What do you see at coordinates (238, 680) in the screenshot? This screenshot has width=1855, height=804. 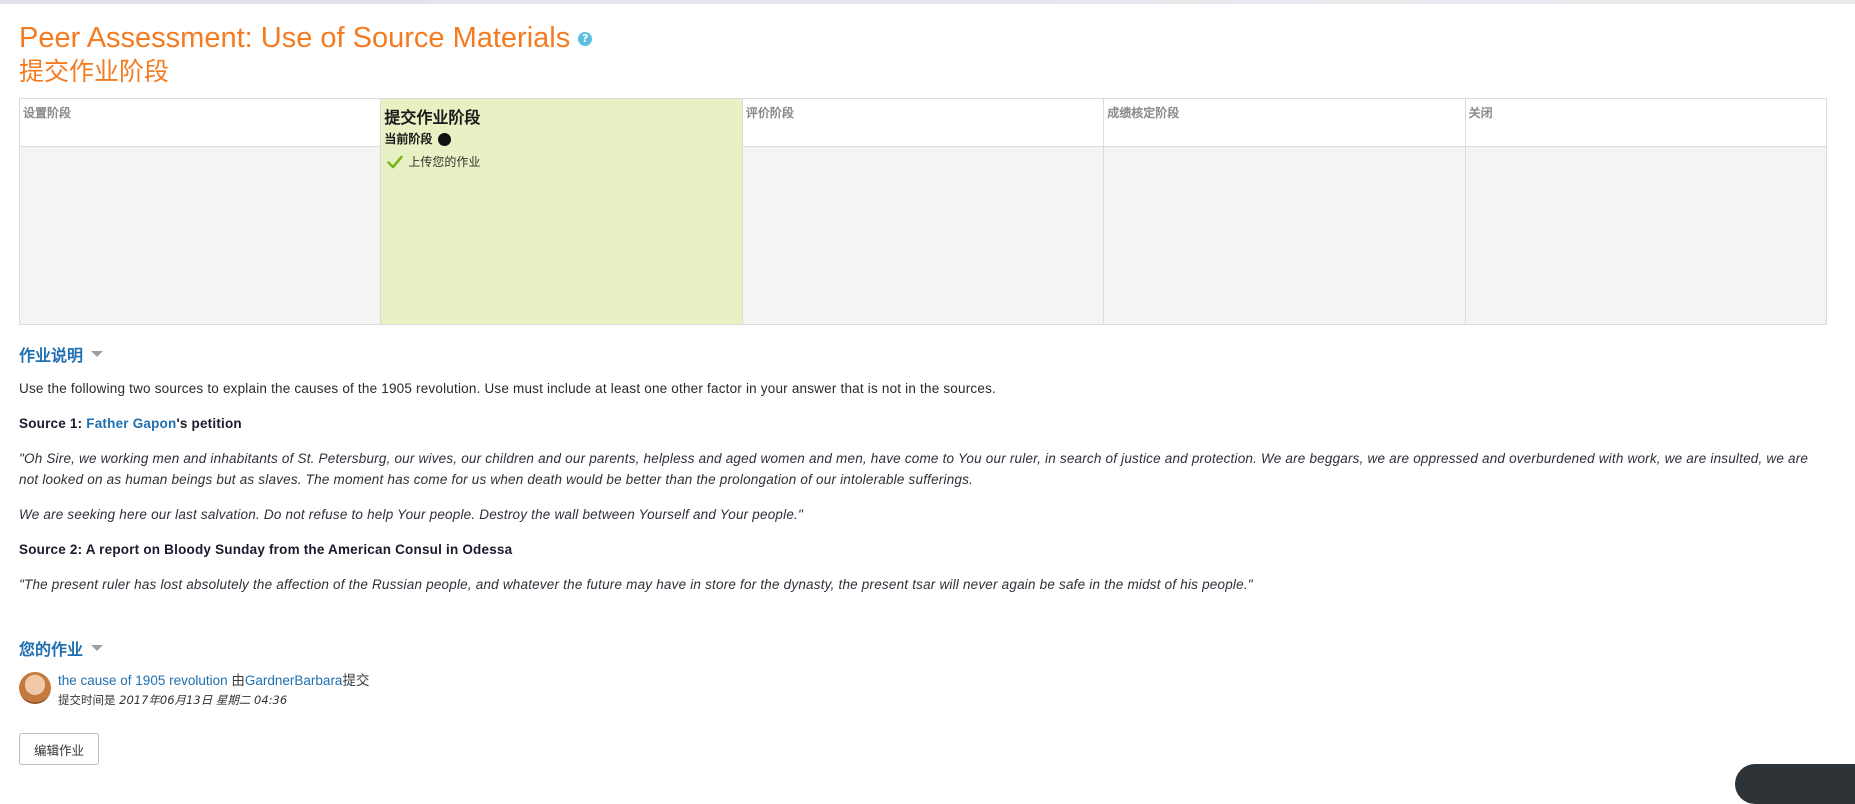 I see `submission-by-prefix: 由` at bounding box center [238, 680].